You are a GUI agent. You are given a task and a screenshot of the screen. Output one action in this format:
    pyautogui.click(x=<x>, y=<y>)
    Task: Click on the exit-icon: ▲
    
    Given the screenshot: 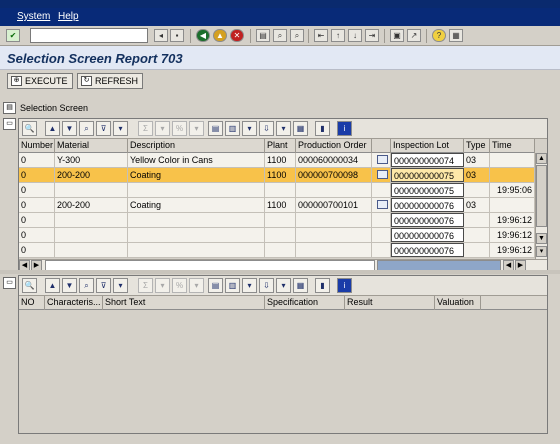 What is the action you would take?
    pyautogui.click(x=220, y=35)
    